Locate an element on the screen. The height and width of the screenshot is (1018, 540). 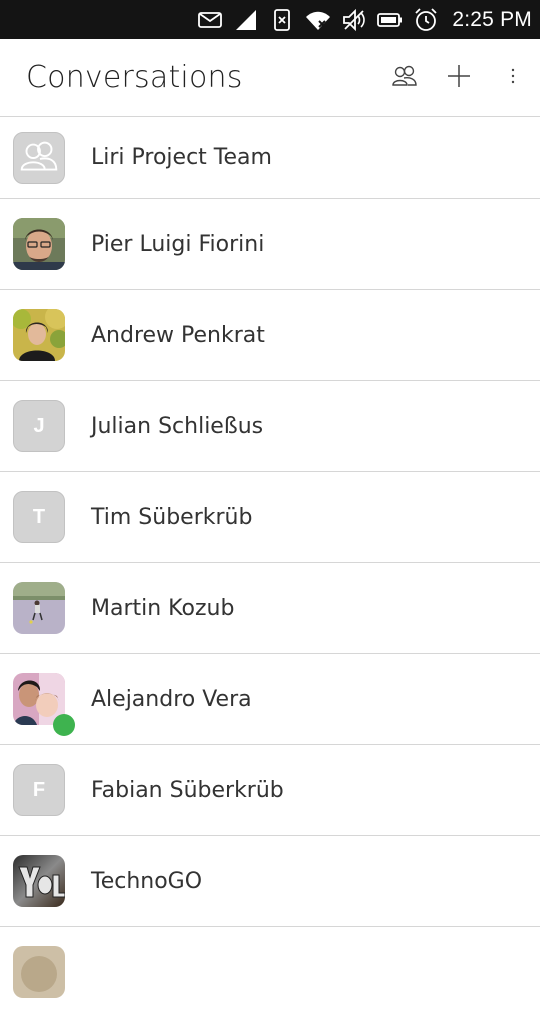
contacts-button is located at coordinates (405, 78).